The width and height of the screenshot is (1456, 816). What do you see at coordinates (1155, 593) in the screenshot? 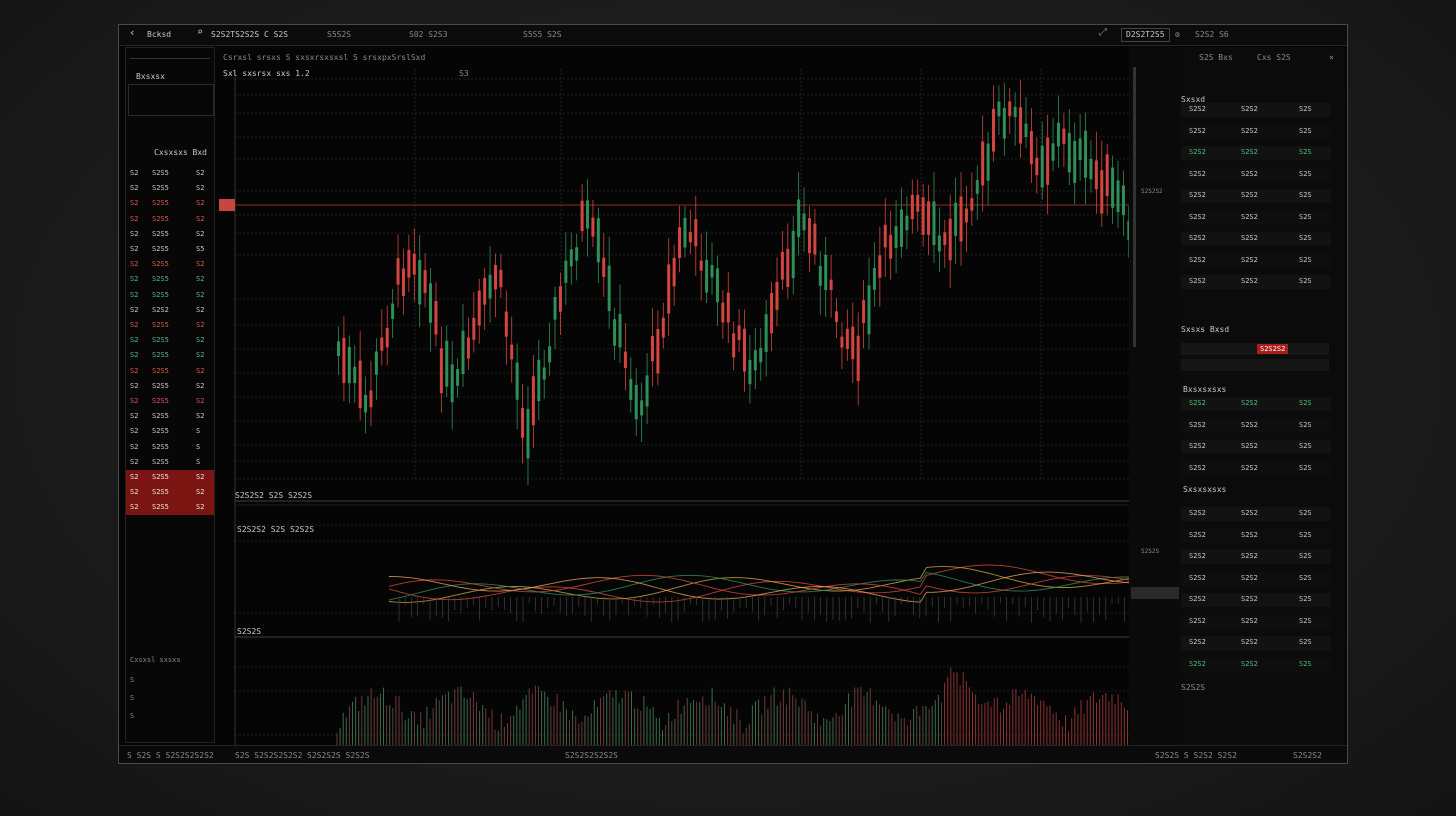
I see `scale-handle` at bounding box center [1155, 593].